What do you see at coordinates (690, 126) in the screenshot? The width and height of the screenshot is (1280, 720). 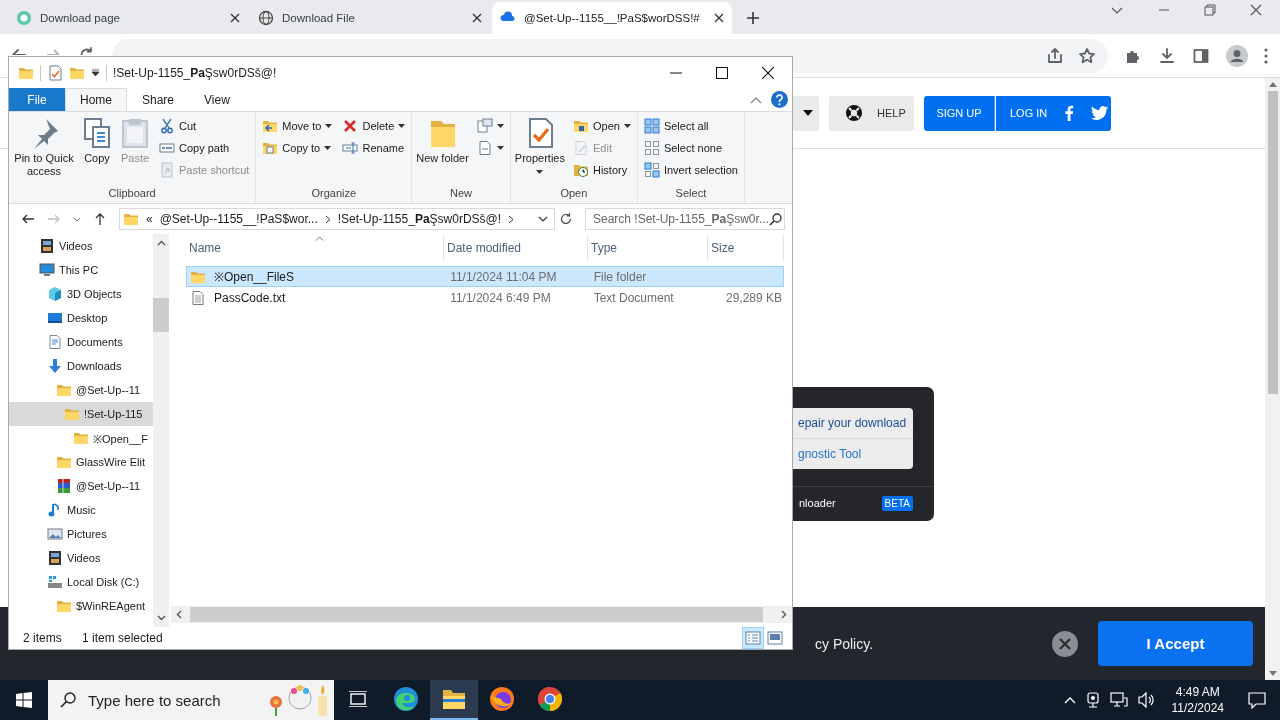 I see `ribbon-button: Select all` at bounding box center [690, 126].